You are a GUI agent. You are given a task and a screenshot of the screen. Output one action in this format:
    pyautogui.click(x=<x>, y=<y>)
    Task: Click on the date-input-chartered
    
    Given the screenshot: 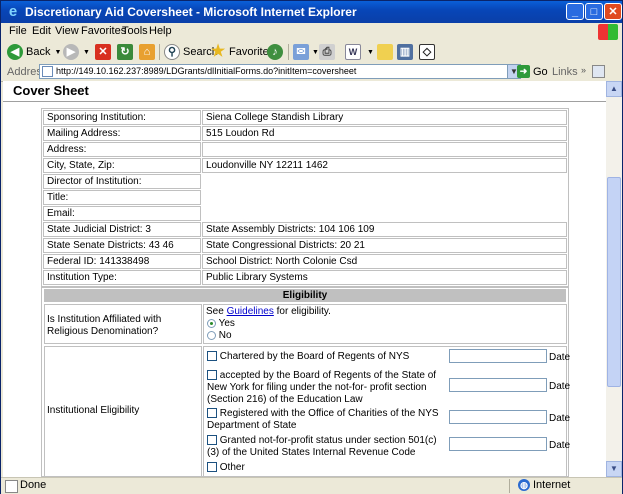 What is the action you would take?
    pyautogui.click(x=498, y=356)
    